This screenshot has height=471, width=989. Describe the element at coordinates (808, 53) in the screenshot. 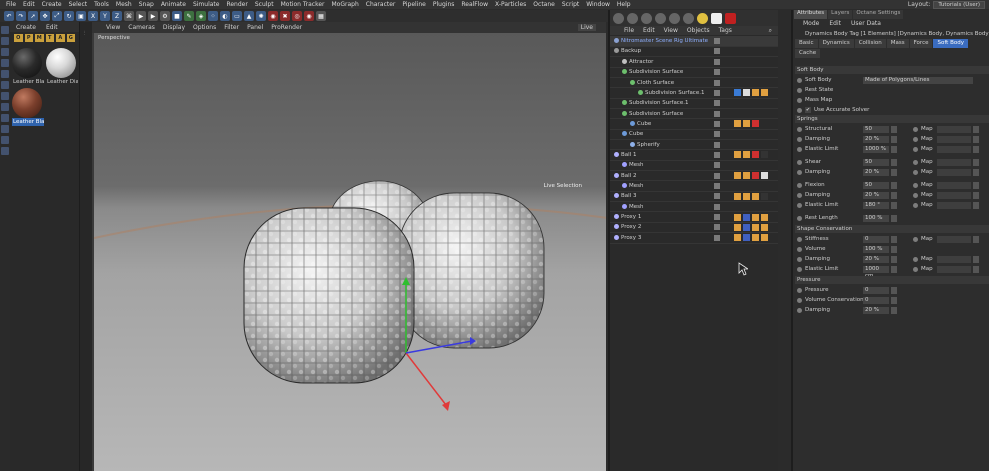

I see `subtab-cache: Cache` at that location.